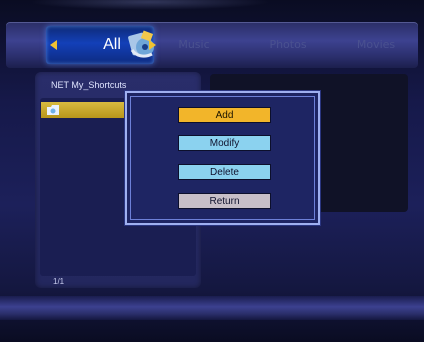 This screenshot has width=424, height=342. I want to click on tab-all: All, so click(101, 45).